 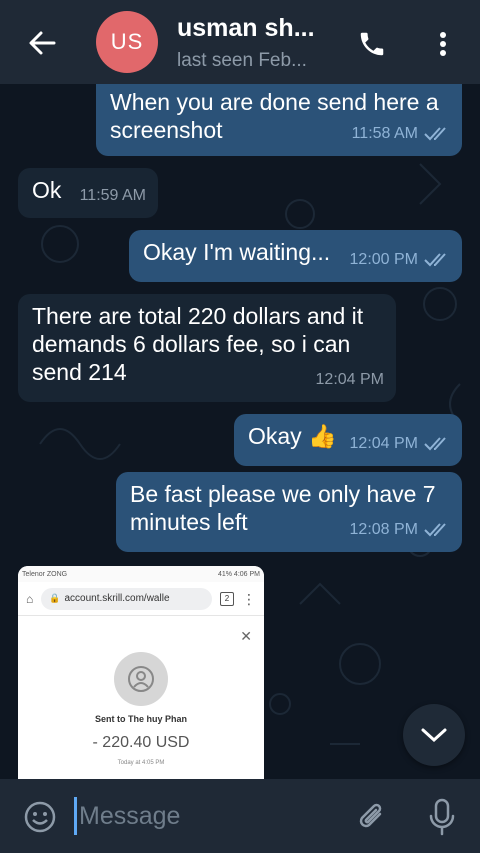 I want to click on thumbs-up-emoji: 👍, so click(x=322, y=436).